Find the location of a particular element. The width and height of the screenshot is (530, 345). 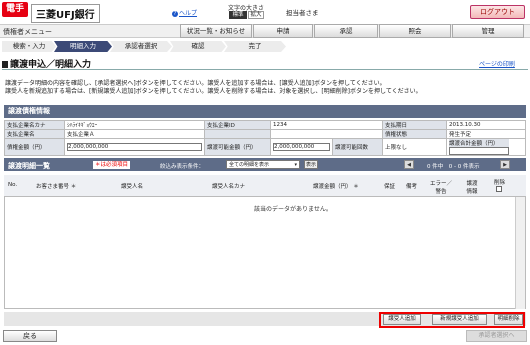

select-all-checkbox is located at coordinates (499, 189).